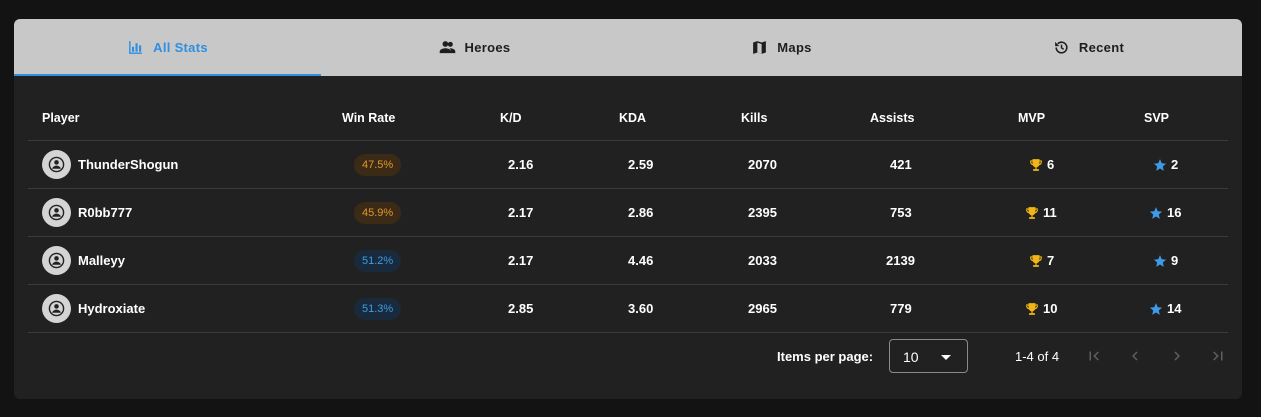  I want to click on svp-value: 2, so click(1175, 164).